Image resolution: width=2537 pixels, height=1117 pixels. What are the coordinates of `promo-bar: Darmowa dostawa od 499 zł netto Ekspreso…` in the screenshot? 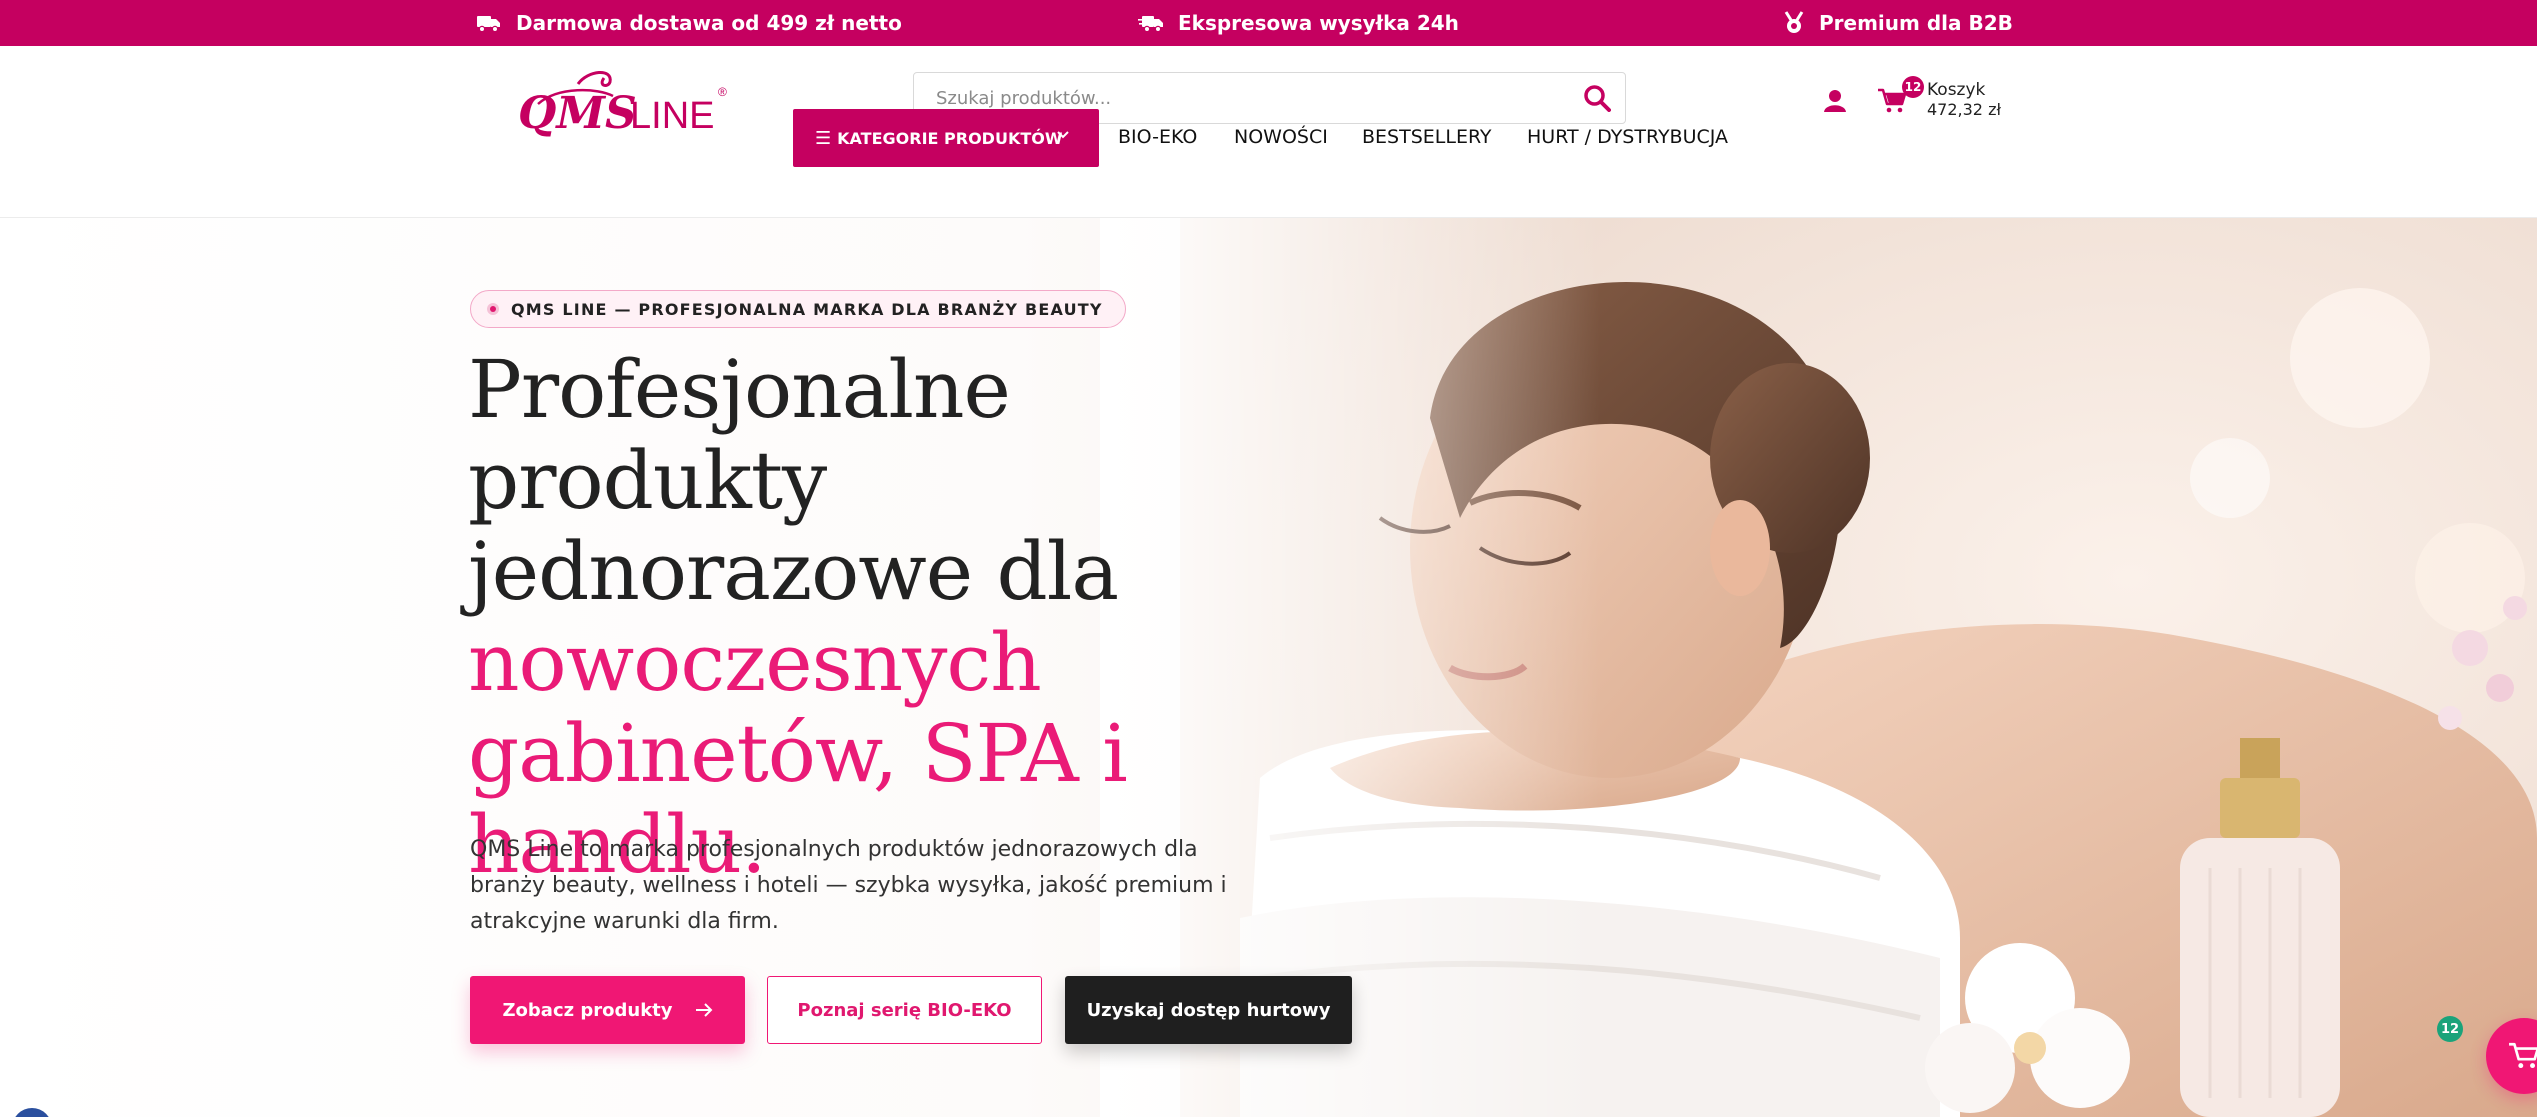 It's located at (1268, 23).